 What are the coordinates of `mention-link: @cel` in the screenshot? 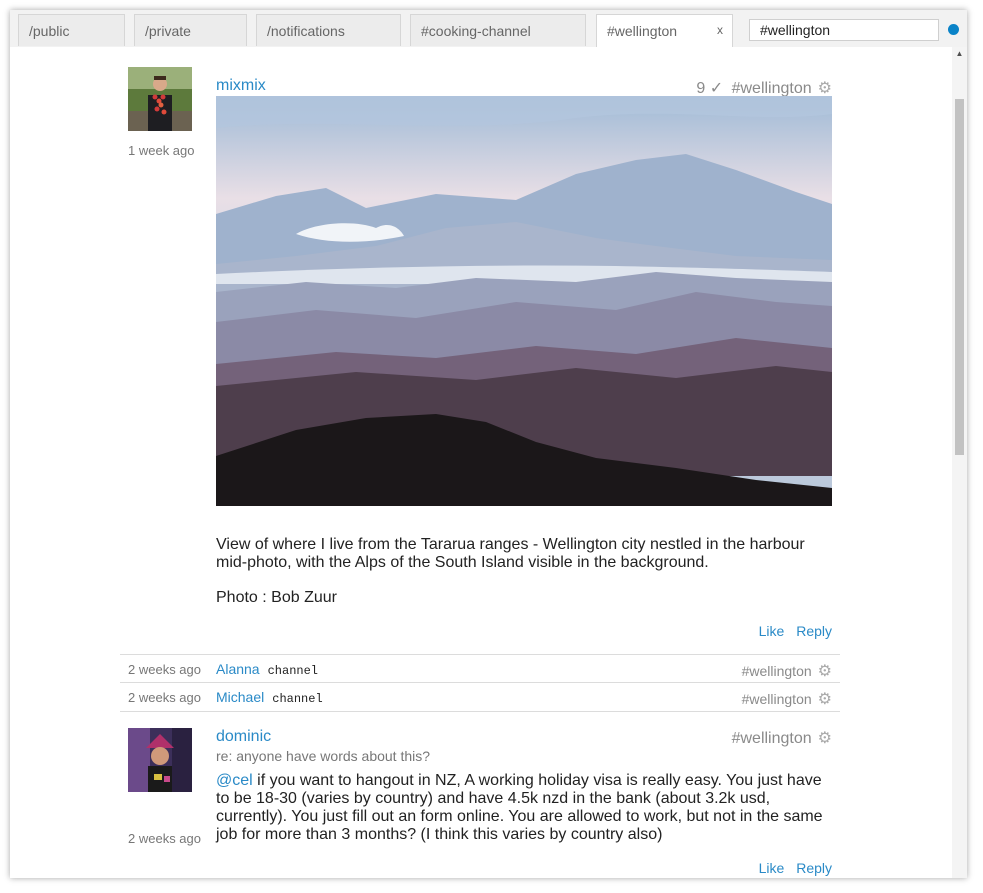 It's located at (234, 780).